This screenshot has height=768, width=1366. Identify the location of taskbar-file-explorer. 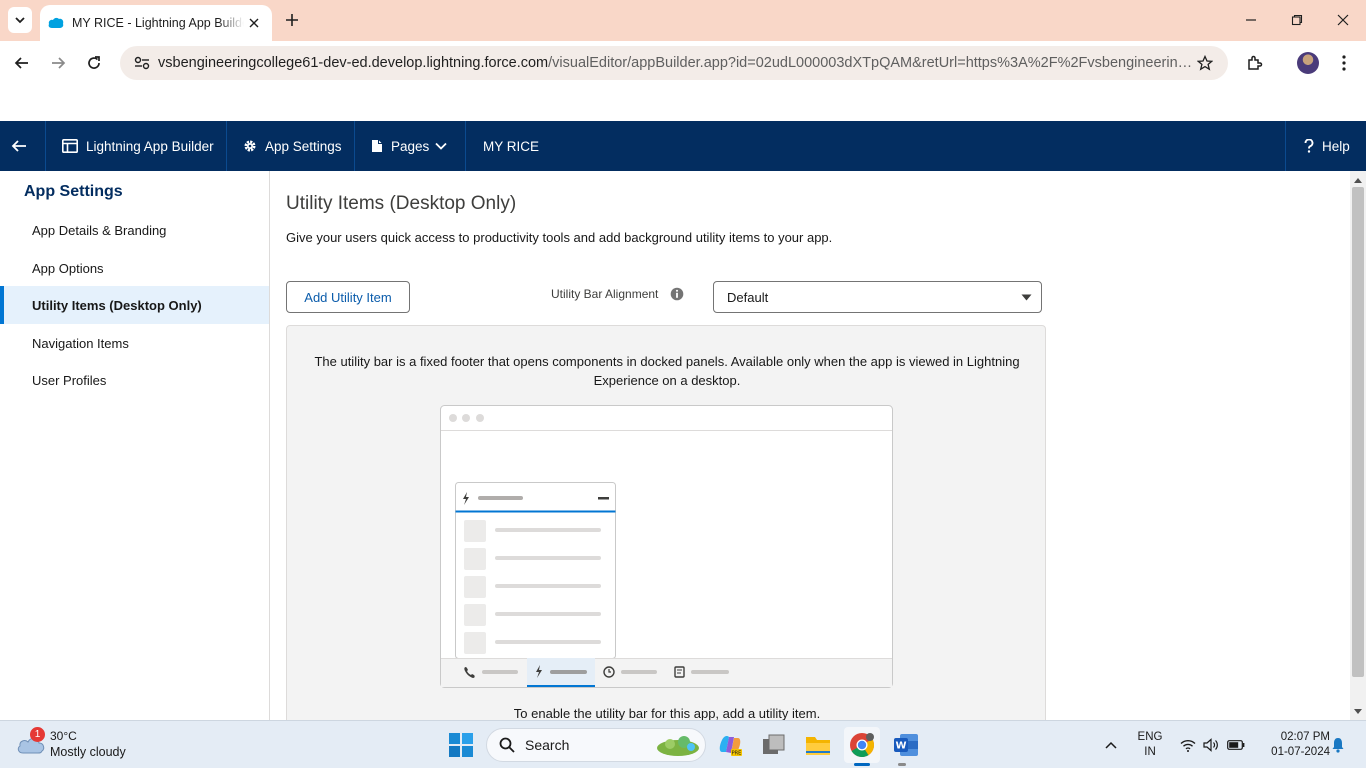
(818, 745).